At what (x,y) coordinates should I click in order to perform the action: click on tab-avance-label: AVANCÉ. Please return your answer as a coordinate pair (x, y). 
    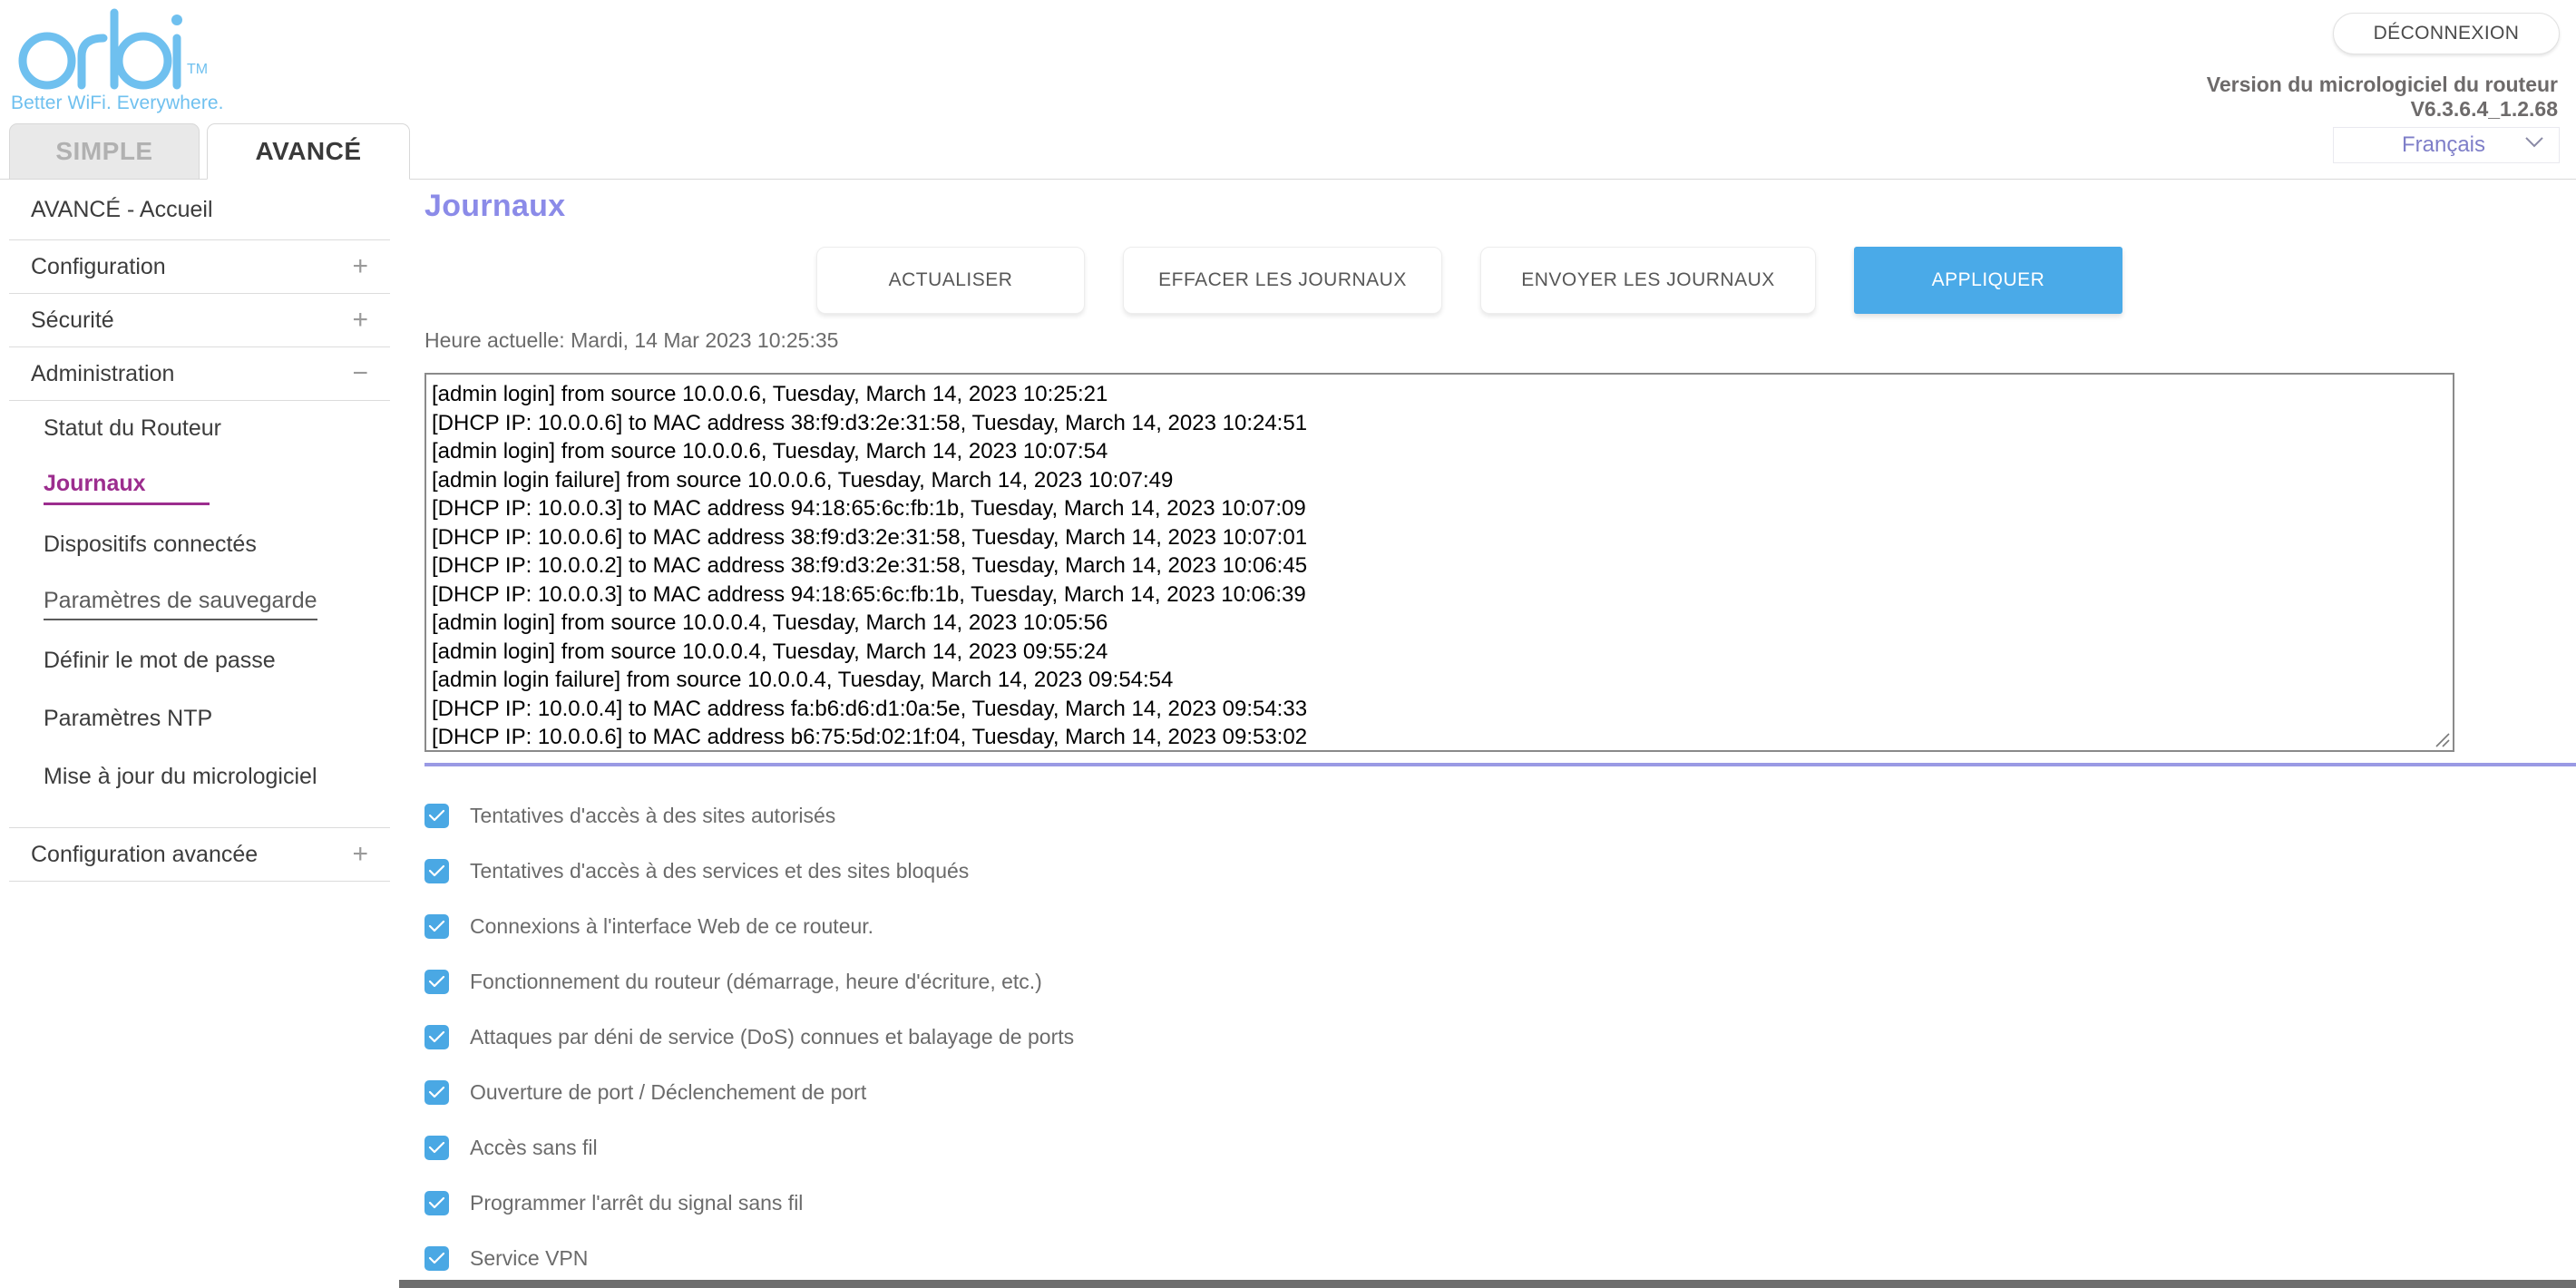
    Looking at the image, I should click on (308, 151).